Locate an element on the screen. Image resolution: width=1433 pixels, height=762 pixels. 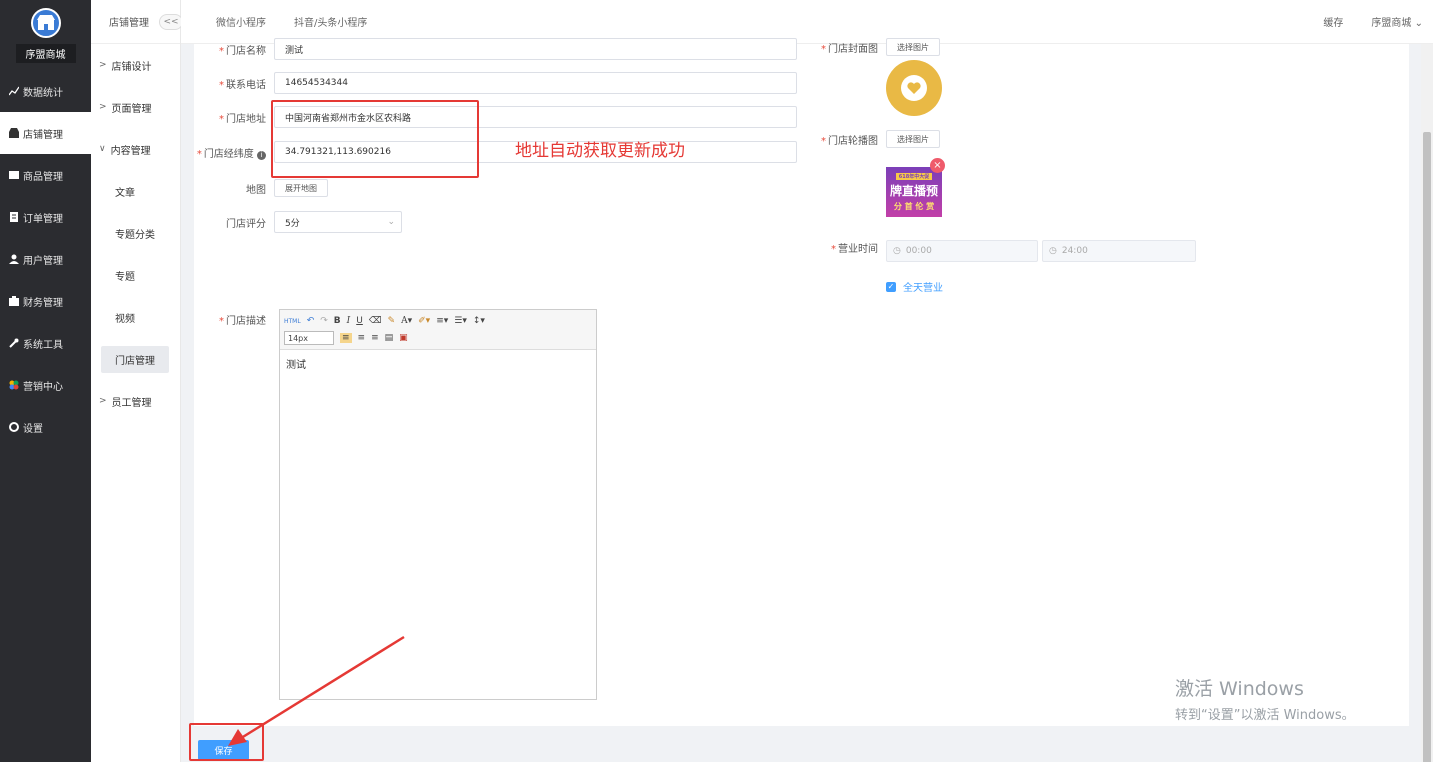
subnav-item-pages: > 页面管理 is located at coordinates (135, 107).